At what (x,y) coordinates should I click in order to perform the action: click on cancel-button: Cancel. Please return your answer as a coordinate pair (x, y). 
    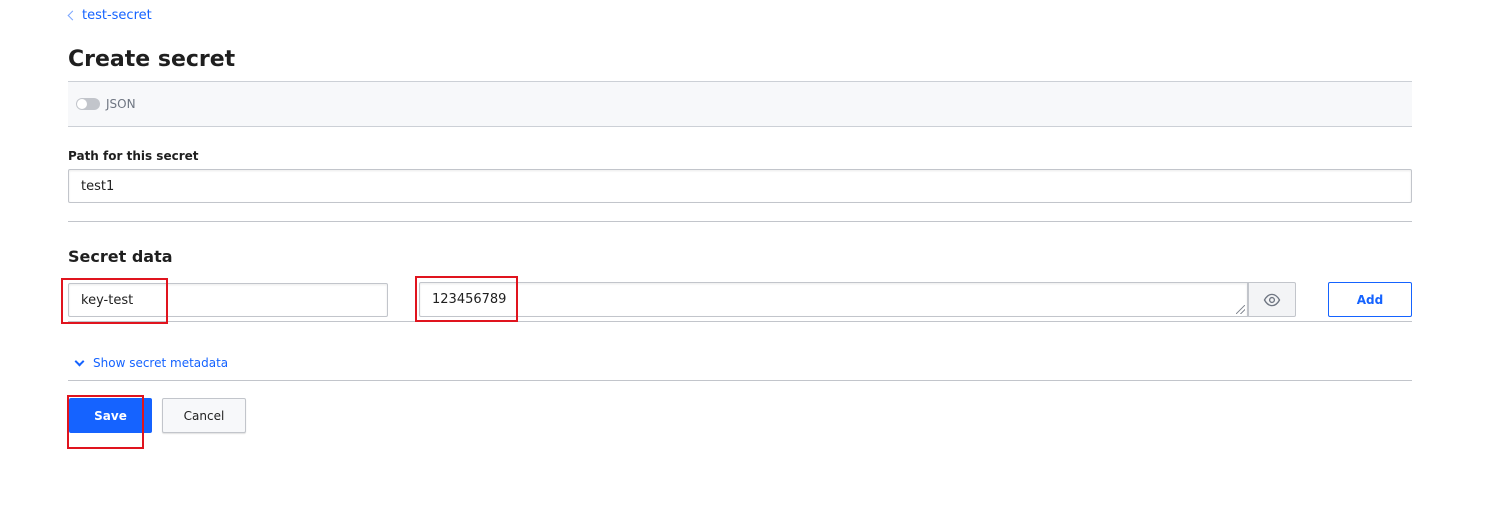
    Looking at the image, I should click on (204, 415).